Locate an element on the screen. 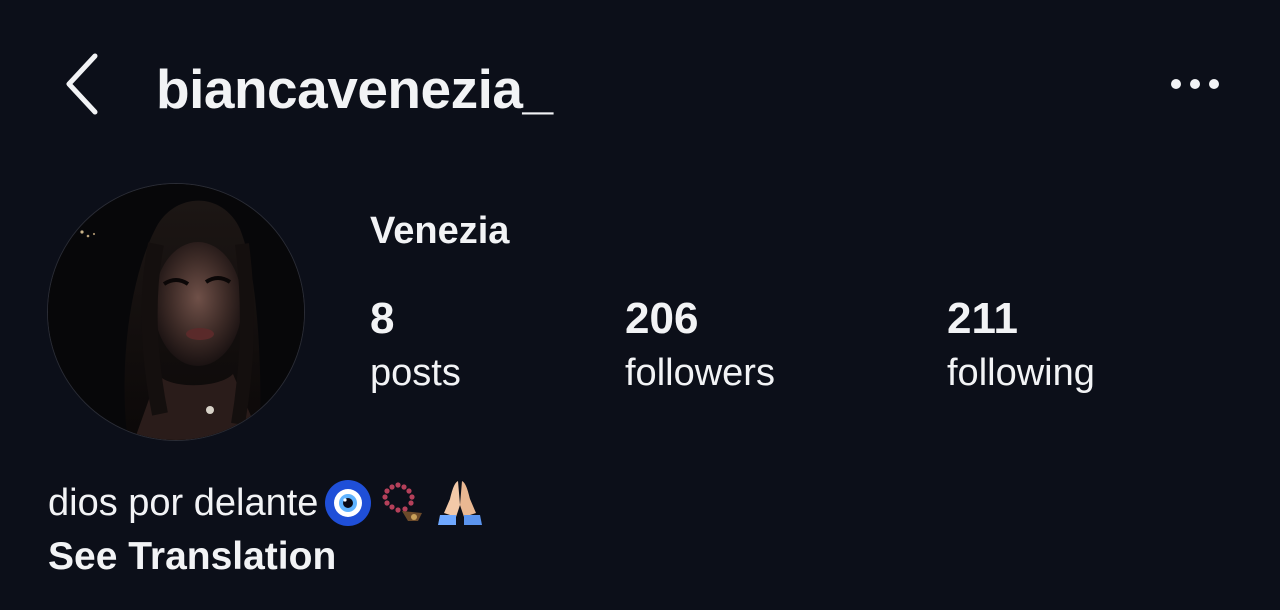 The image size is (1280, 610). posts-stat: 8 posts is located at coordinates (415, 346).